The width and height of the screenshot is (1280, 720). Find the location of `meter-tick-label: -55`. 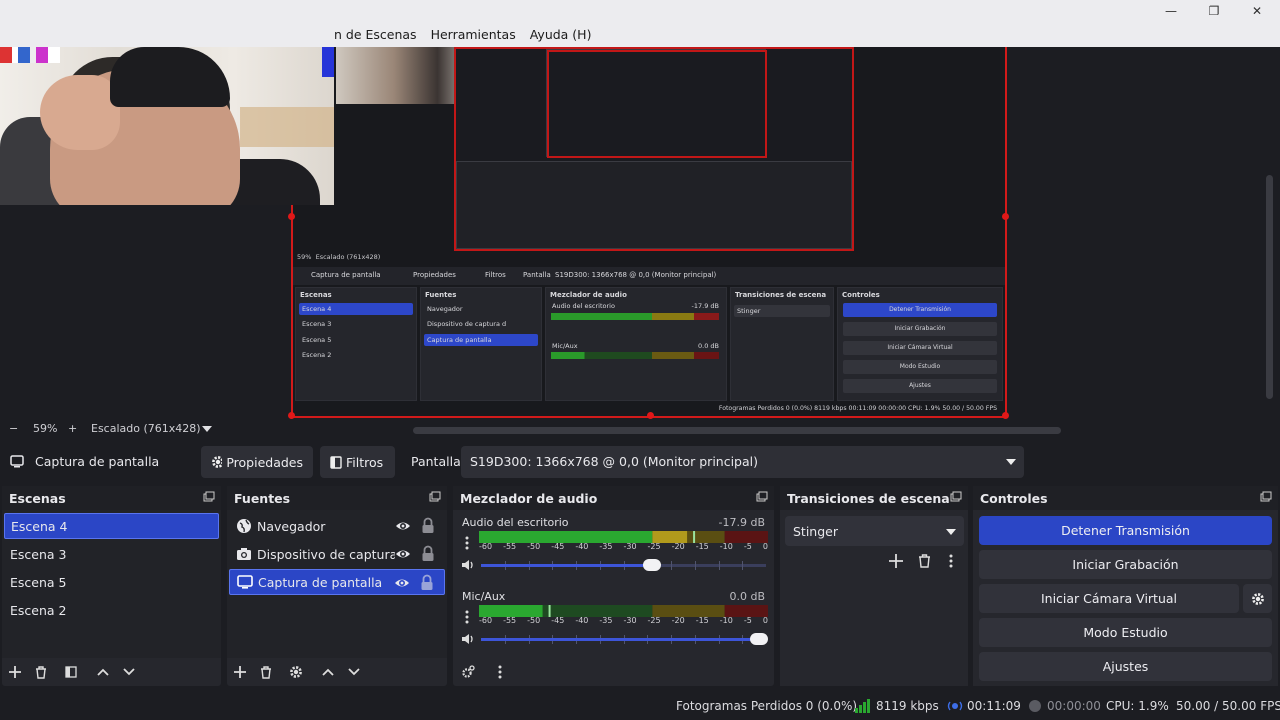

meter-tick-label: -55 is located at coordinates (510, 620).